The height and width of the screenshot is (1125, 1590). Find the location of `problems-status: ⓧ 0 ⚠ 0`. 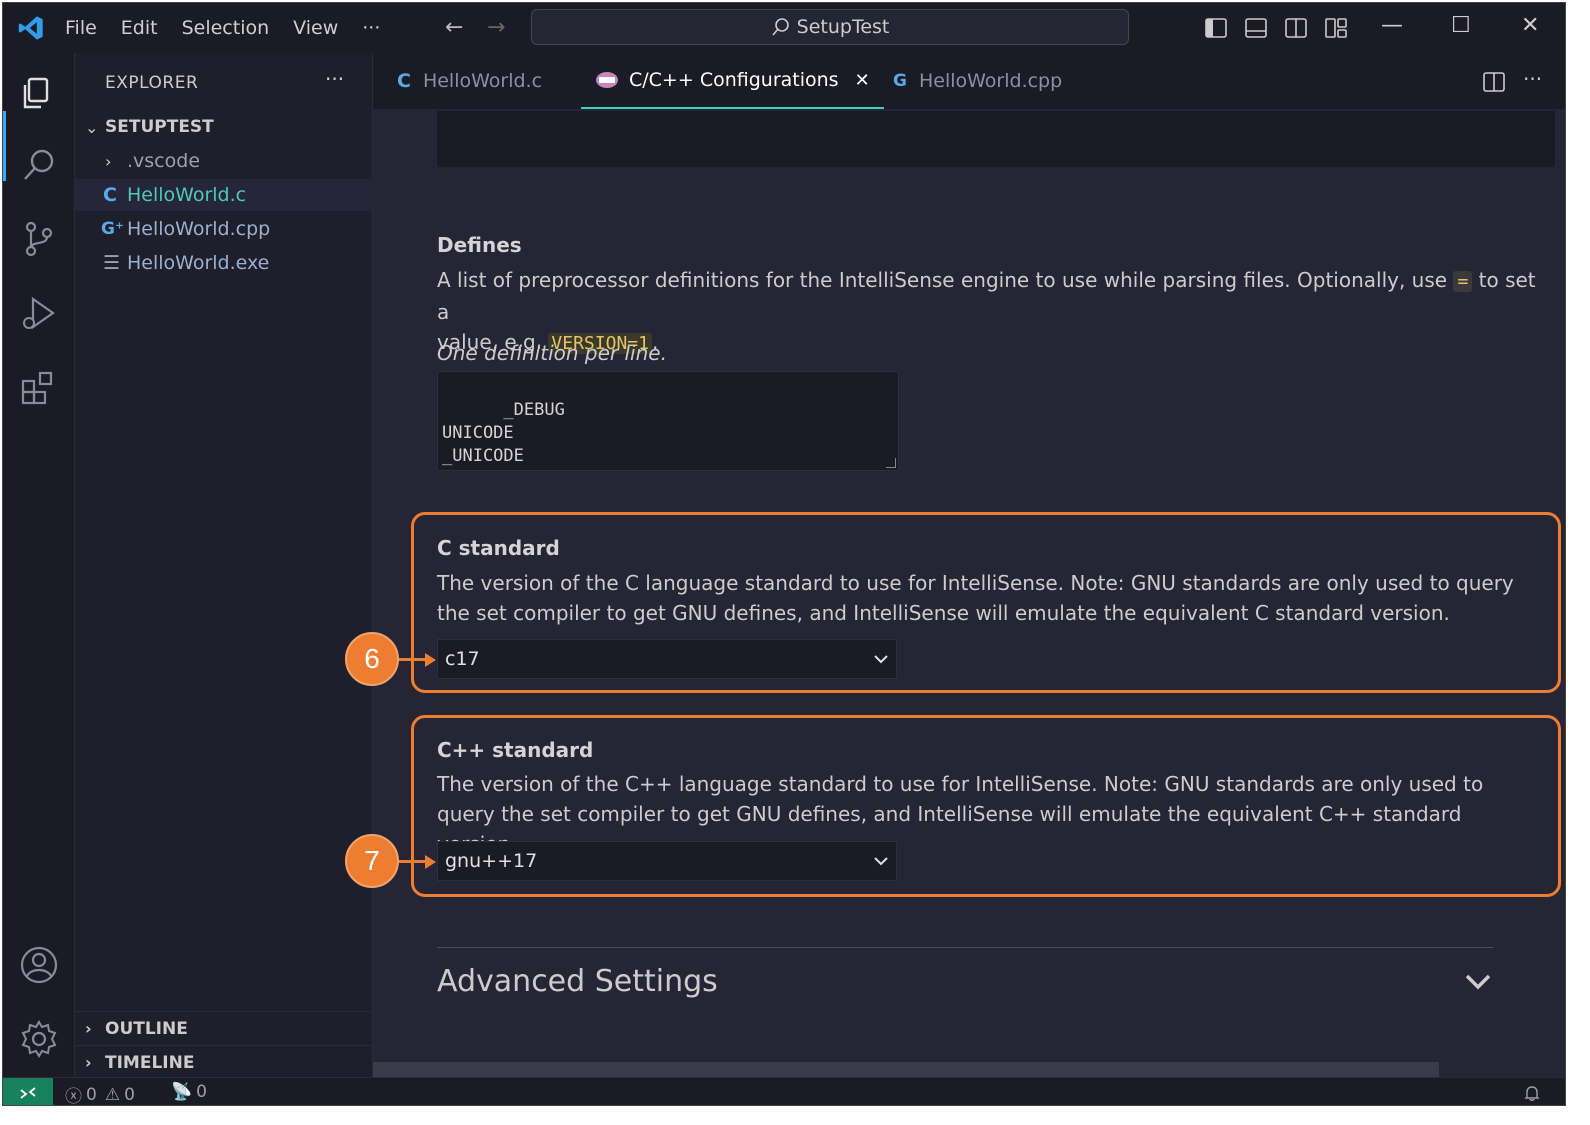

problems-status: ⓧ 0 ⚠ 0 is located at coordinates (100, 1094).